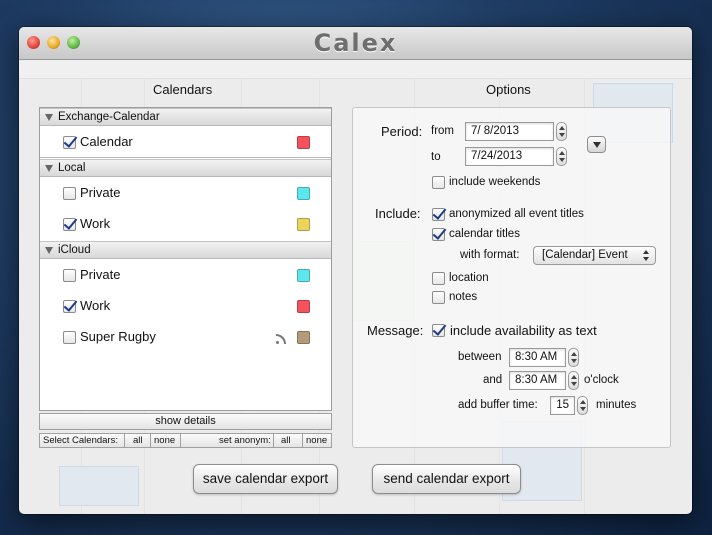 The height and width of the screenshot is (535, 712). What do you see at coordinates (286, 440) in the screenshot?
I see `anonym-all-button: all` at bounding box center [286, 440].